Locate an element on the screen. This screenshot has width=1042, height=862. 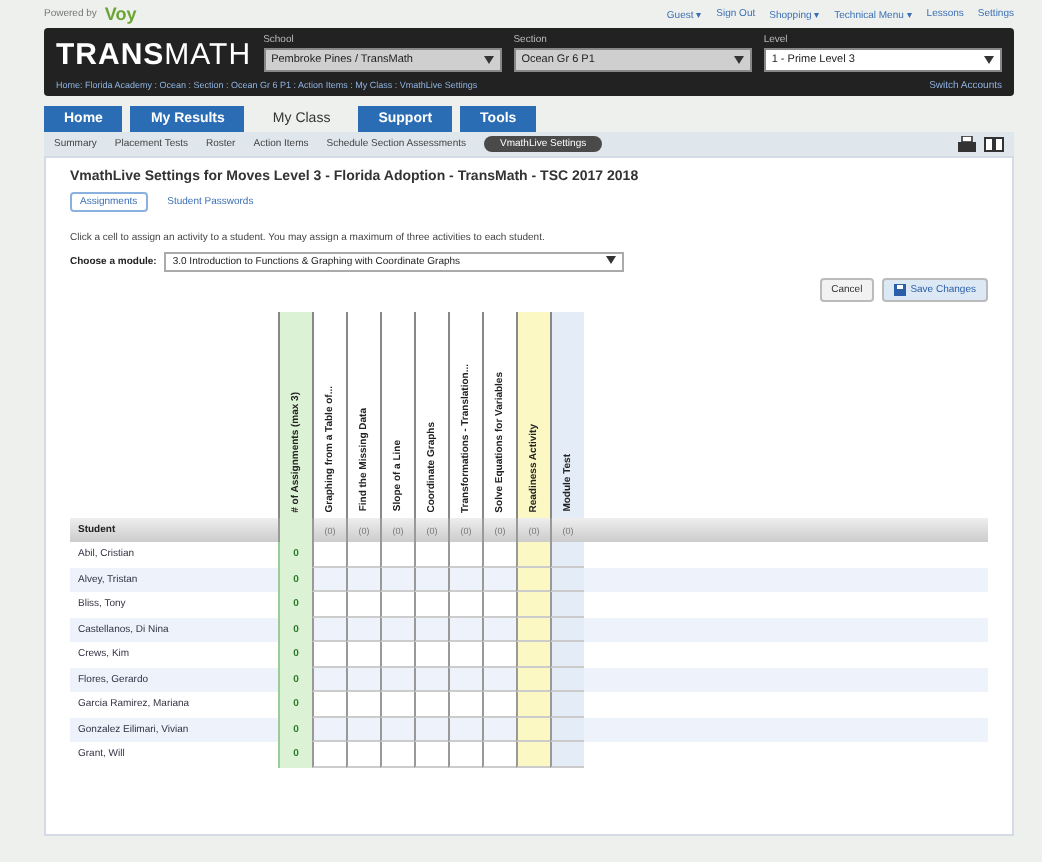
print-icon is located at coordinates (967, 144).